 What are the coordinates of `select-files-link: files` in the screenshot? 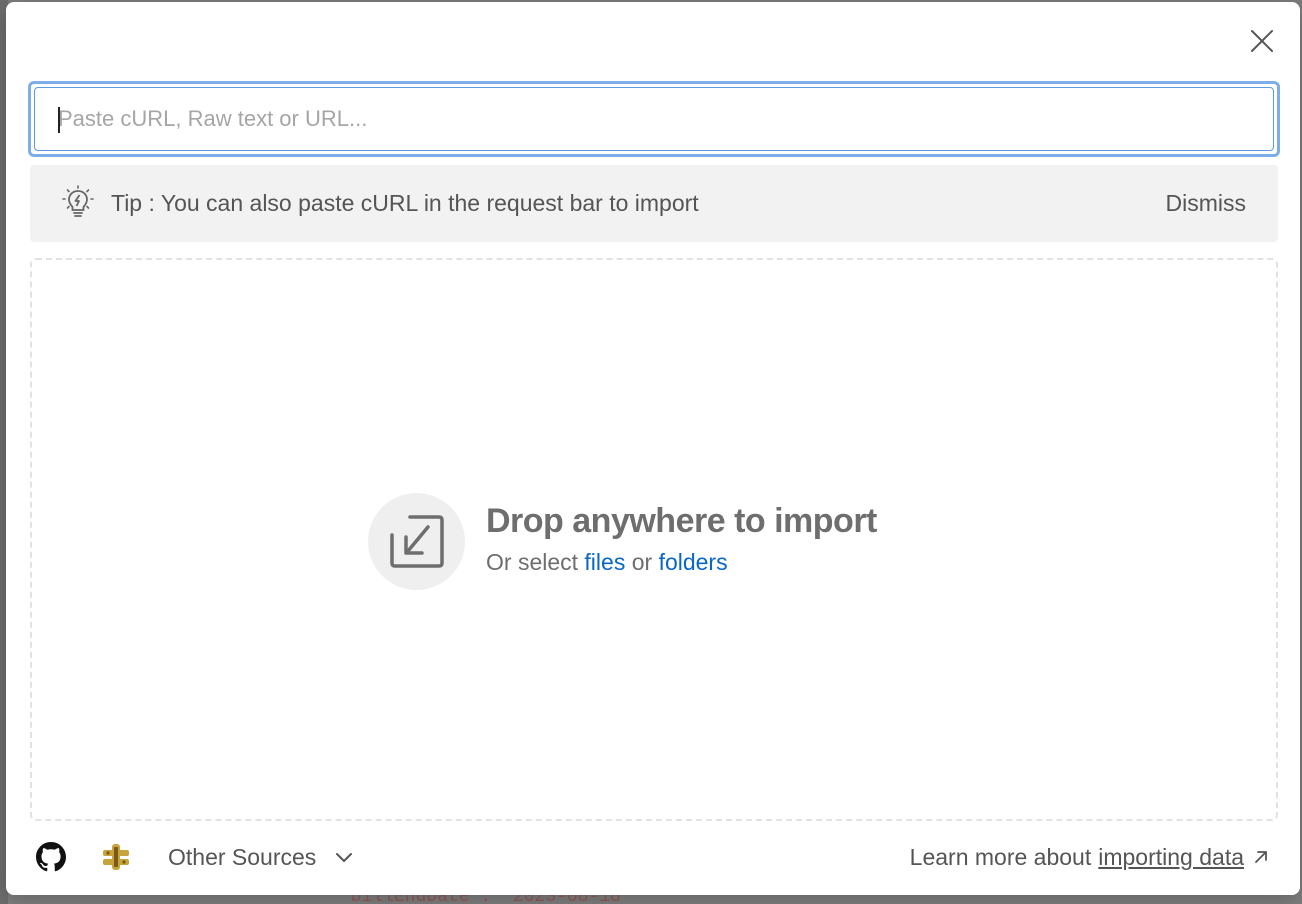 It's located at (604, 562).